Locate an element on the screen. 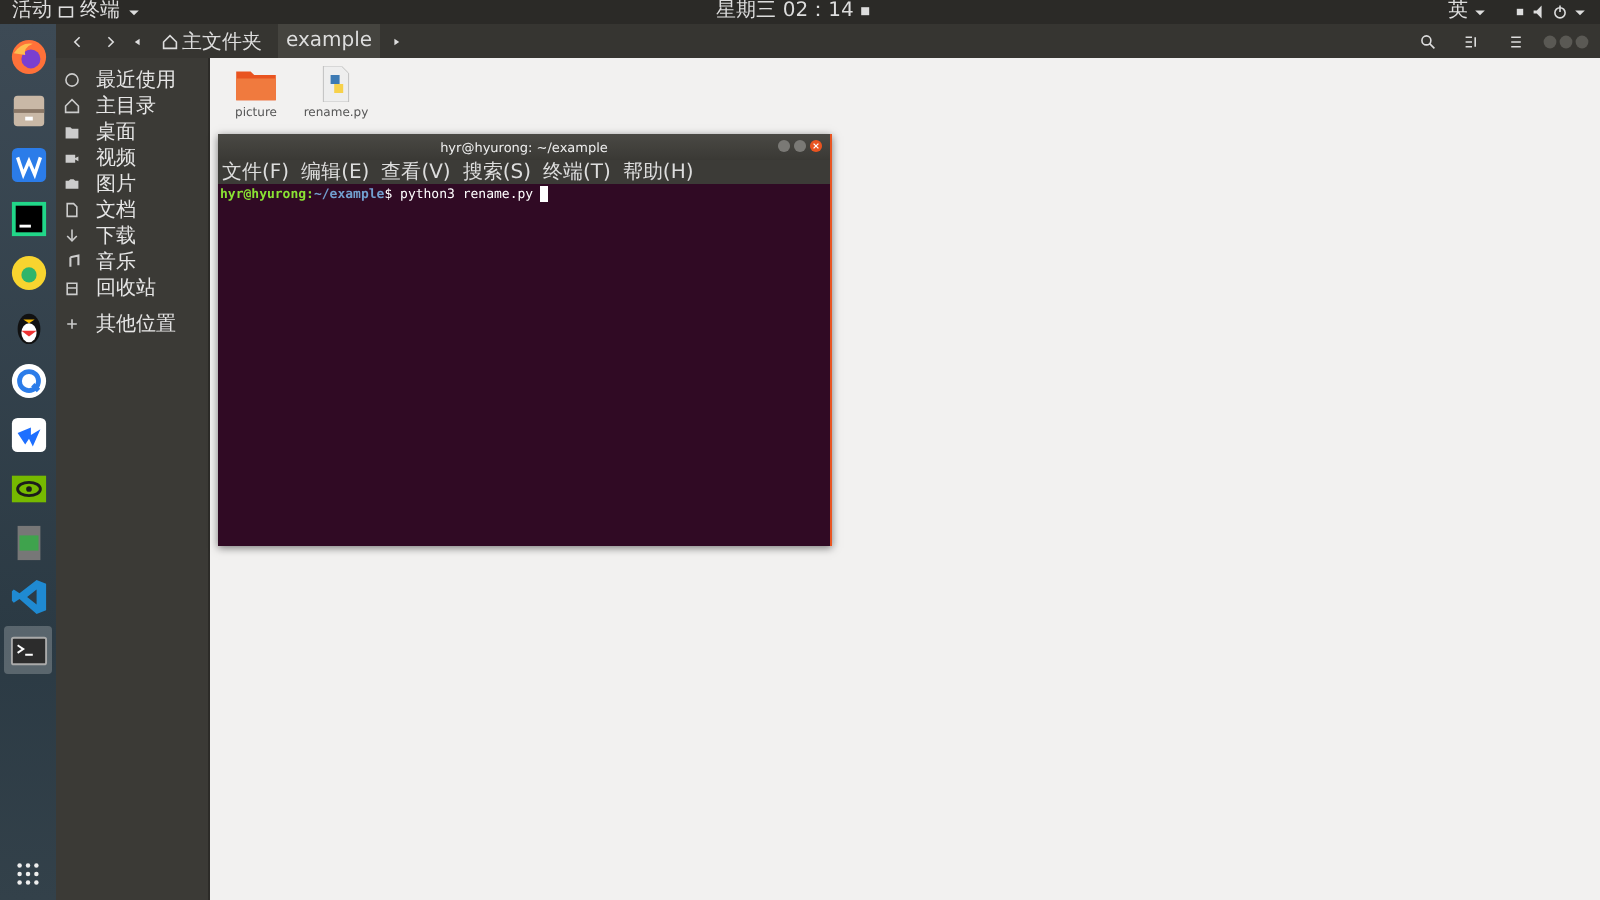  menu-item: 终端(T) is located at coordinates (577, 172).